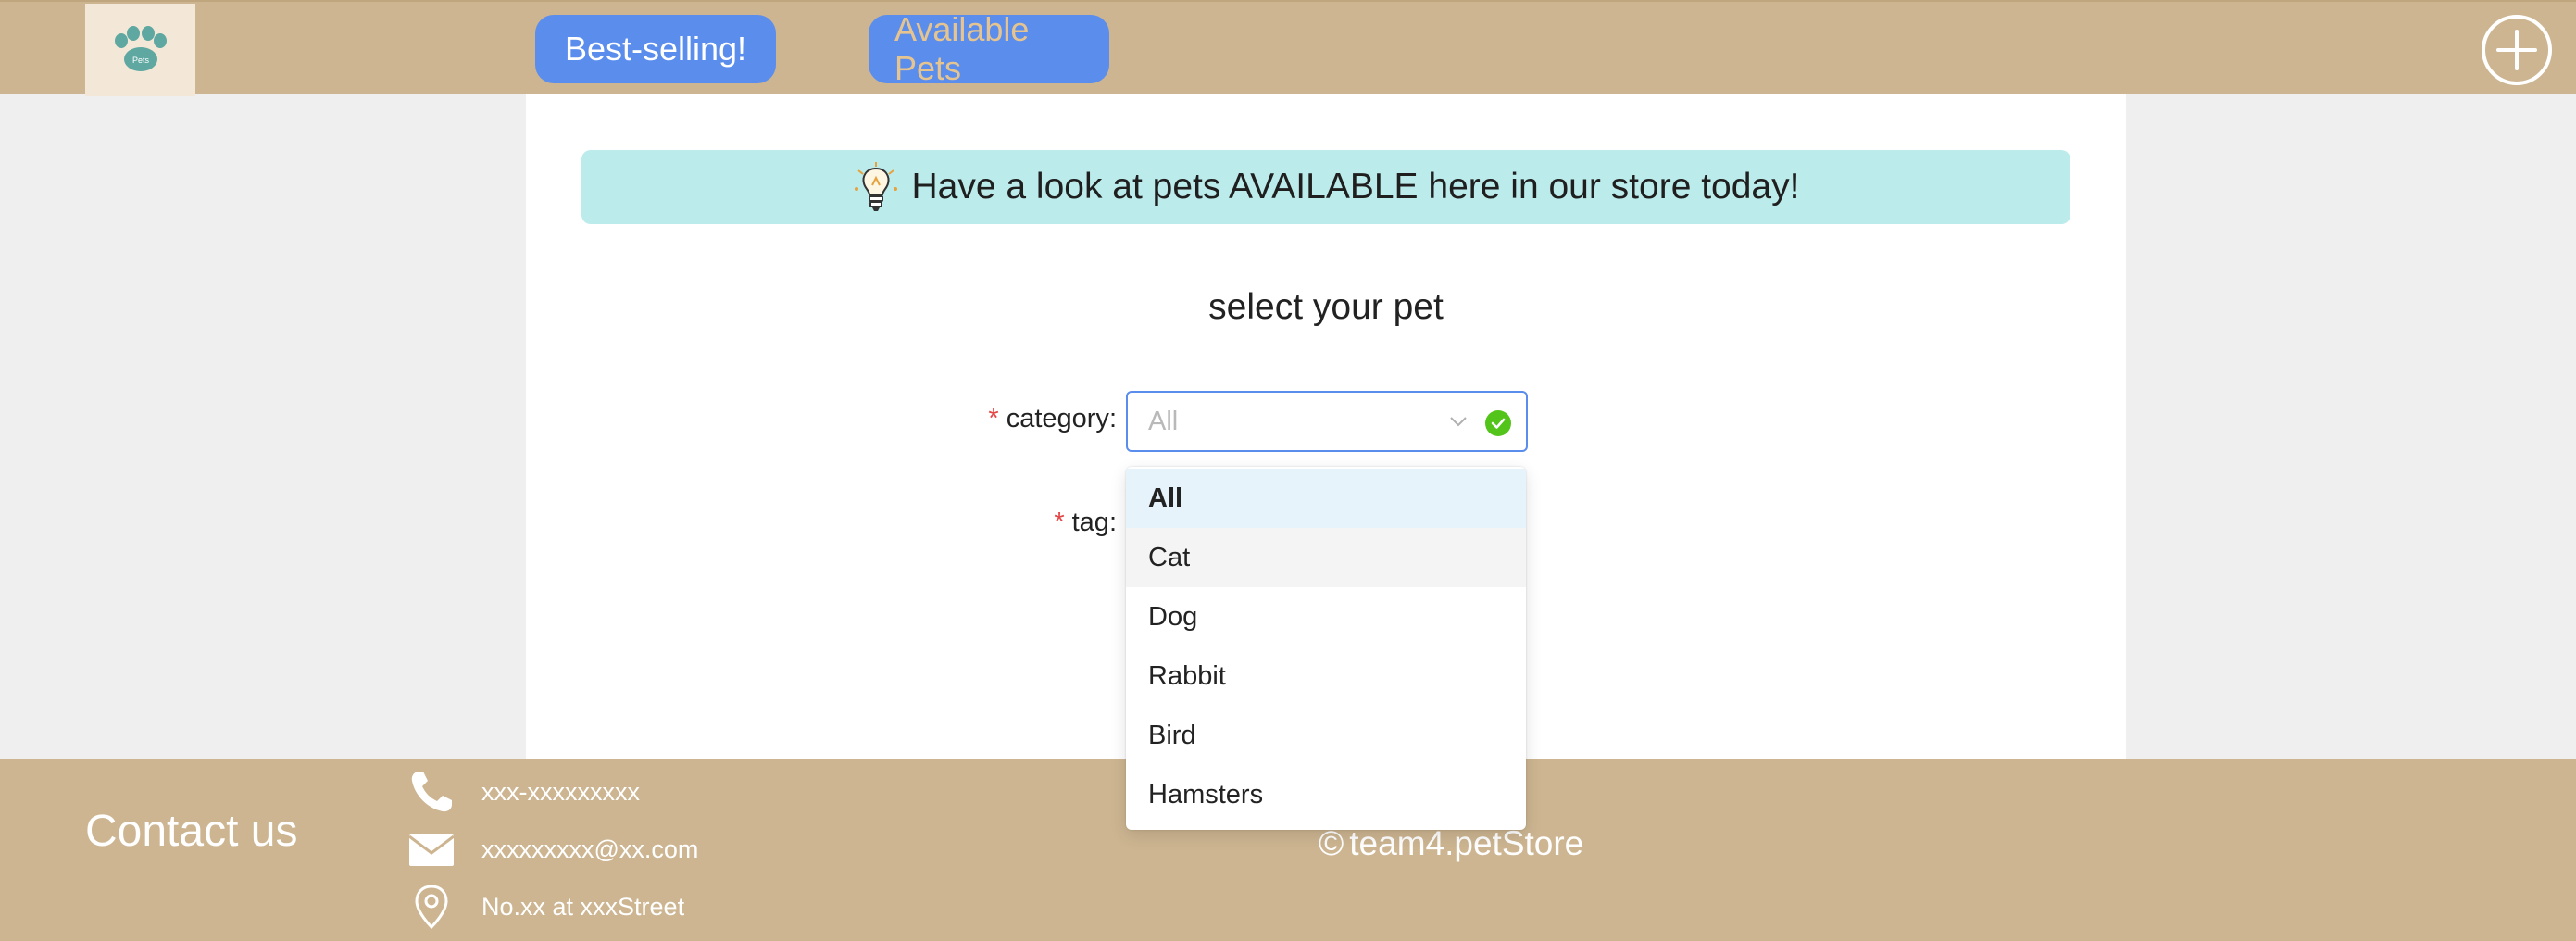 The width and height of the screenshot is (2576, 941). What do you see at coordinates (962, 48) in the screenshot?
I see `available-pets-label: Available Pets` at bounding box center [962, 48].